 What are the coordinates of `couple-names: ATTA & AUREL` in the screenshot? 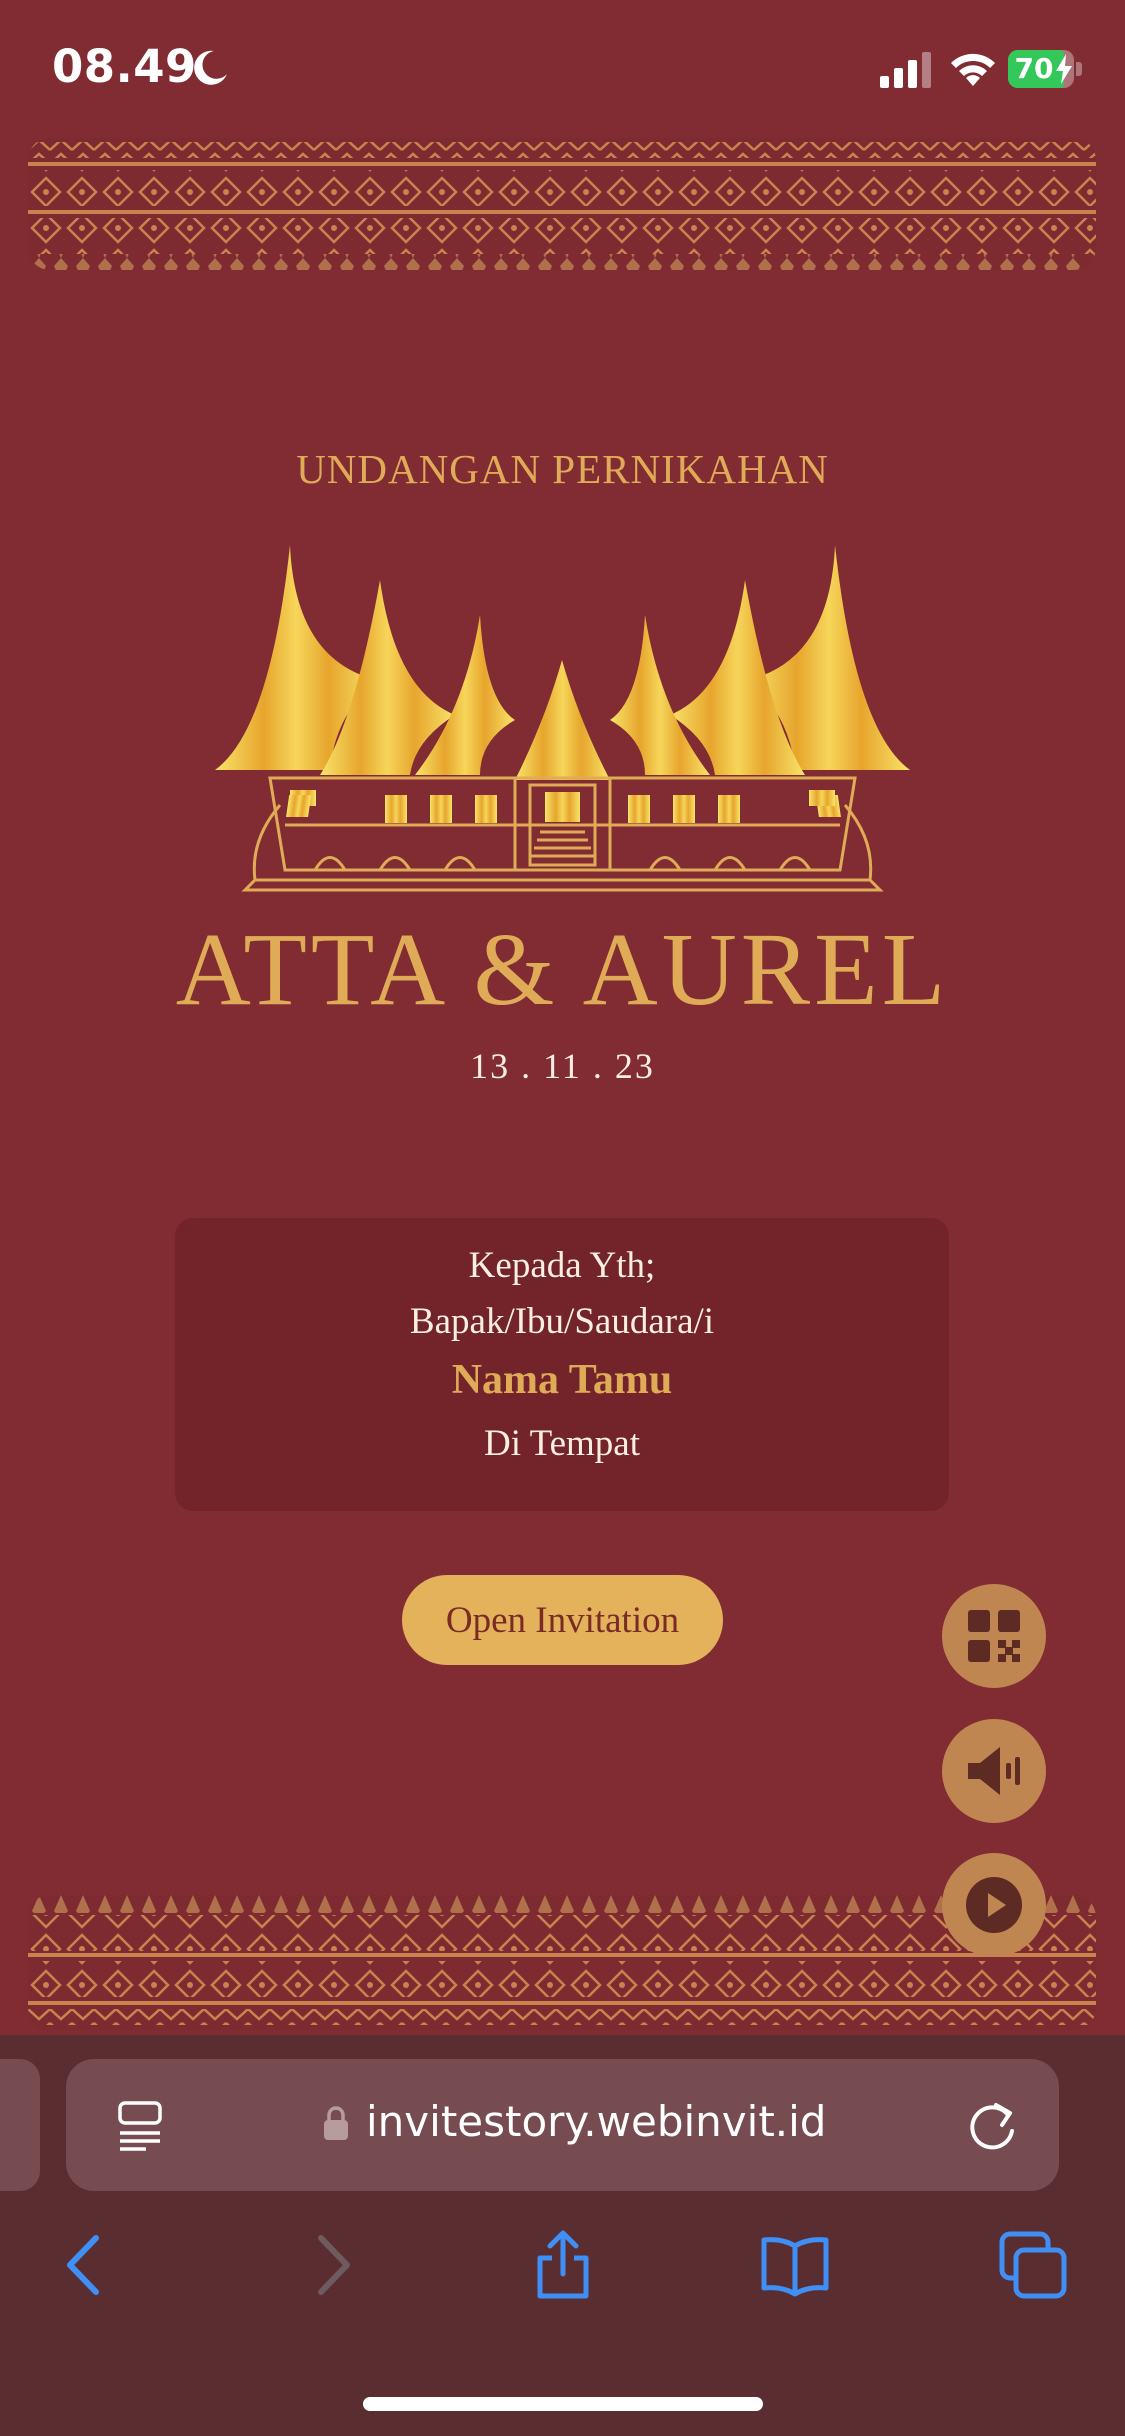 It's located at (562, 969).